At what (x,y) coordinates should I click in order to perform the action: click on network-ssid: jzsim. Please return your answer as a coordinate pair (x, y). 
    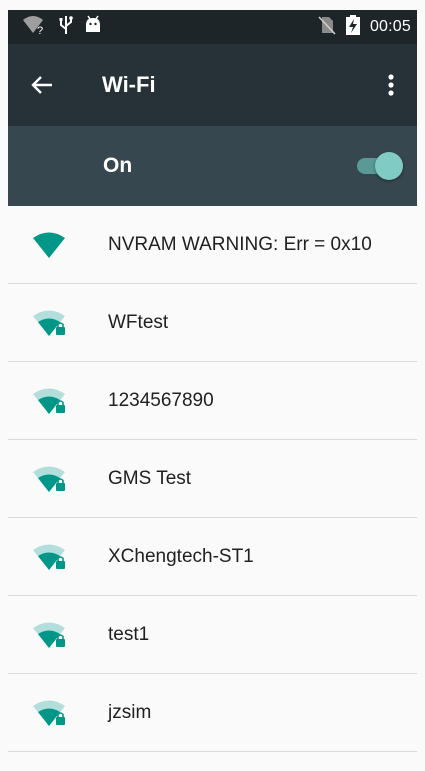
    Looking at the image, I should click on (130, 712).